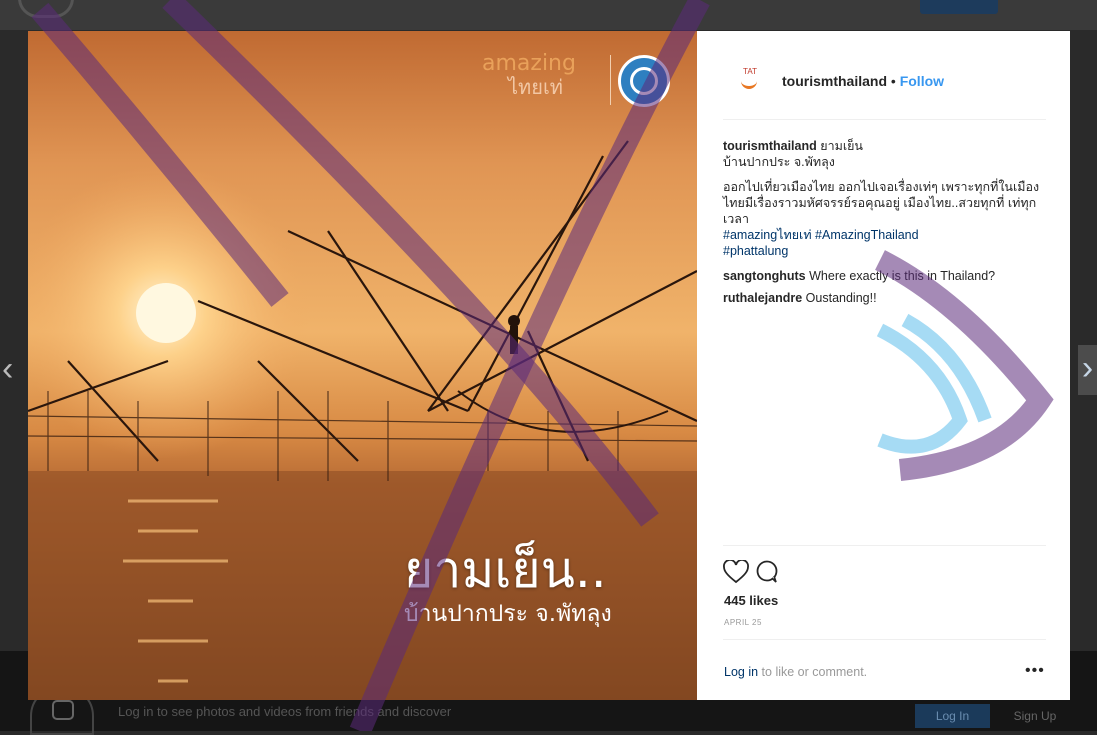 This screenshot has height=735, width=1097. Describe the element at coordinates (834, 81) in the screenshot. I see `username-link: tourismthailand` at that location.